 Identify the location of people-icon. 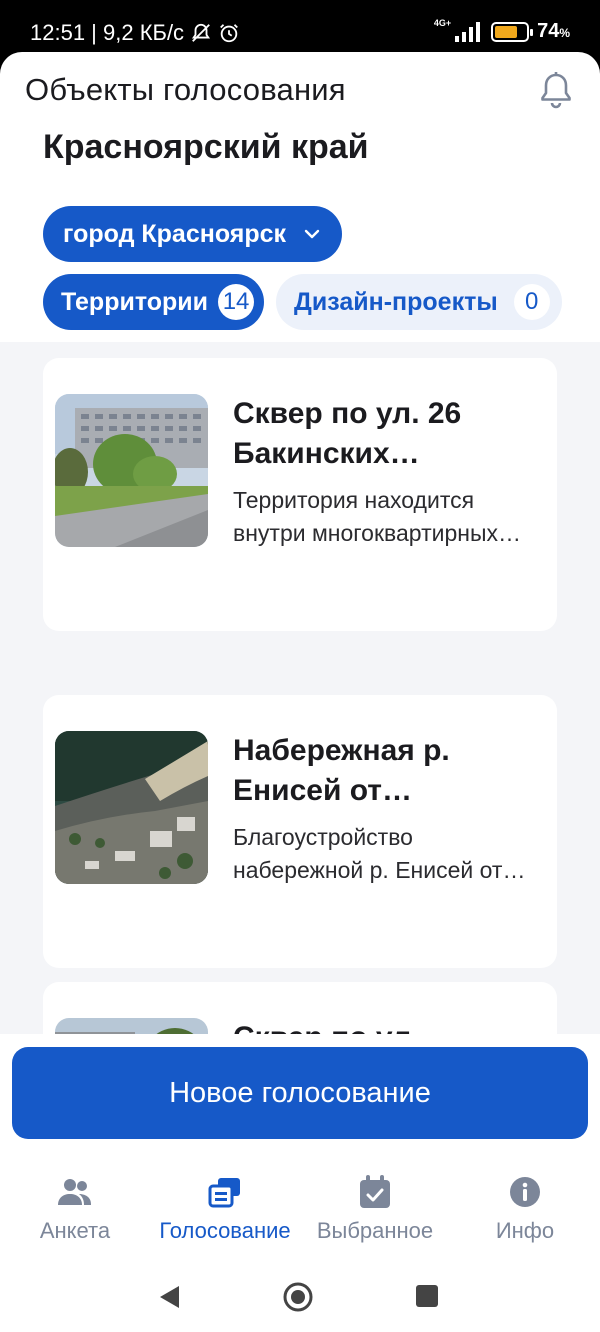
(74, 1192).